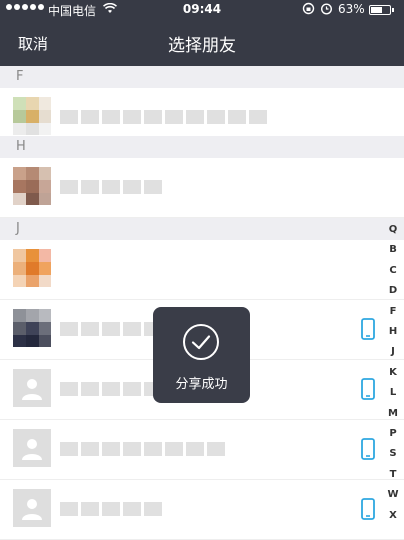  I want to click on toast-text: 分享成功, so click(201, 384).